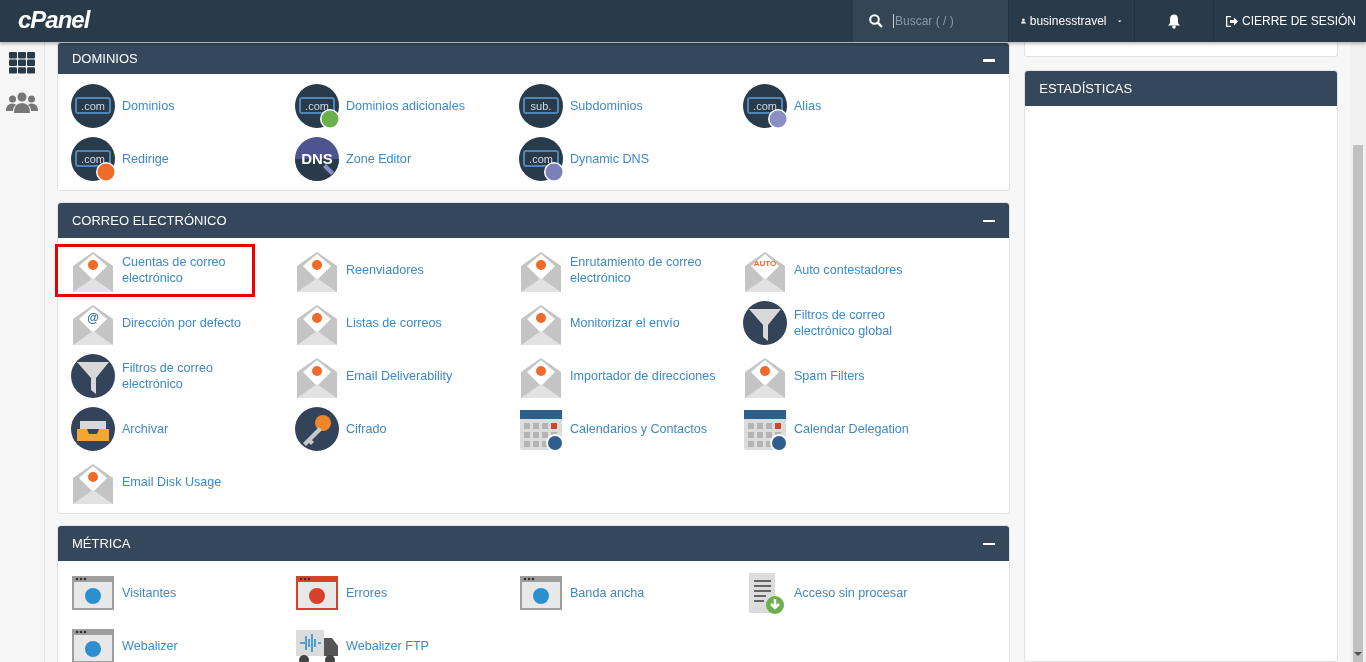 The height and width of the screenshot is (662, 1366). What do you see at coordinates (45, 21) in the screenshot?
I see `logo: cPanel` at bounding box center [45, 21].